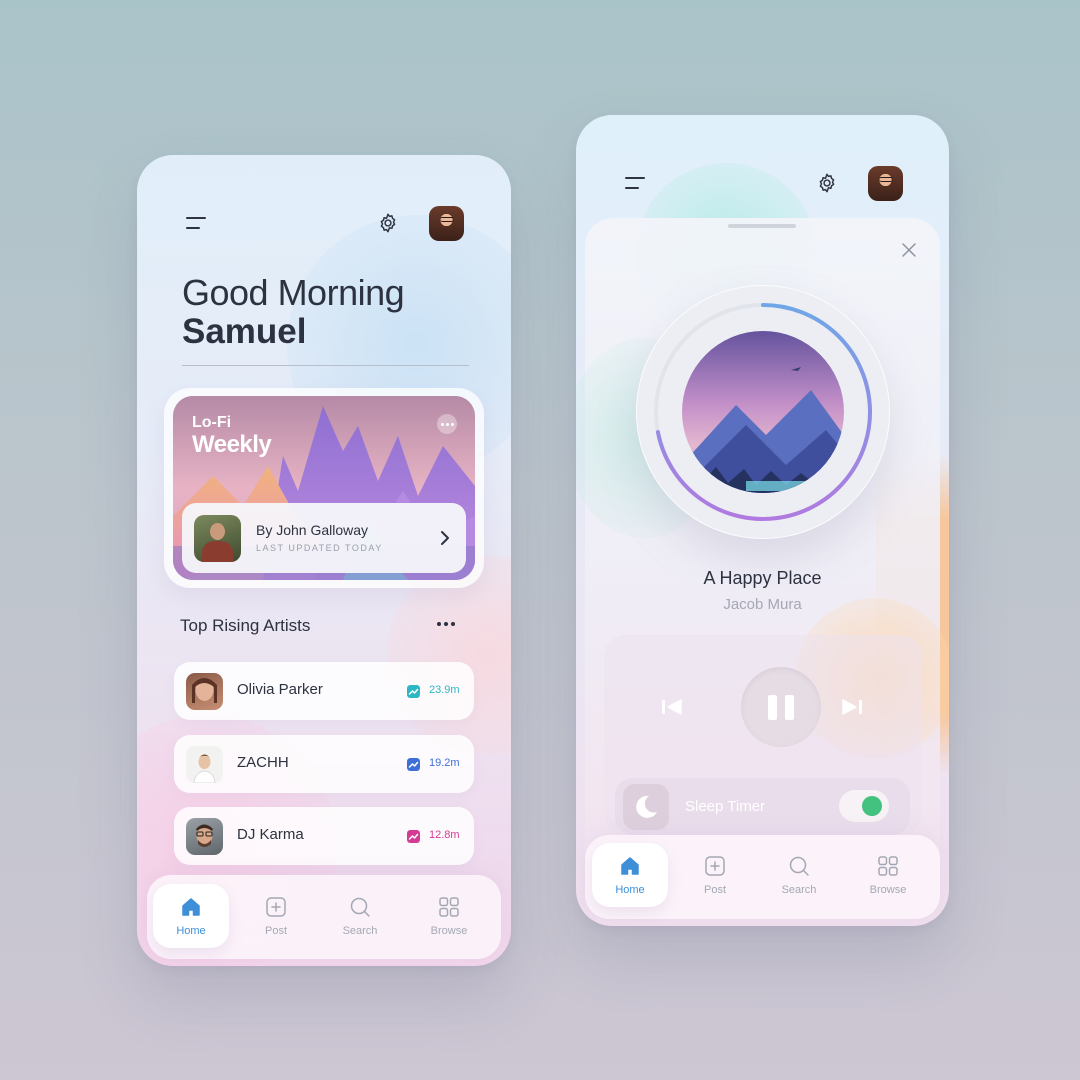  Describe the element at coordinates (446, 624) in the screenshot. I see `section-more-button` at that location.